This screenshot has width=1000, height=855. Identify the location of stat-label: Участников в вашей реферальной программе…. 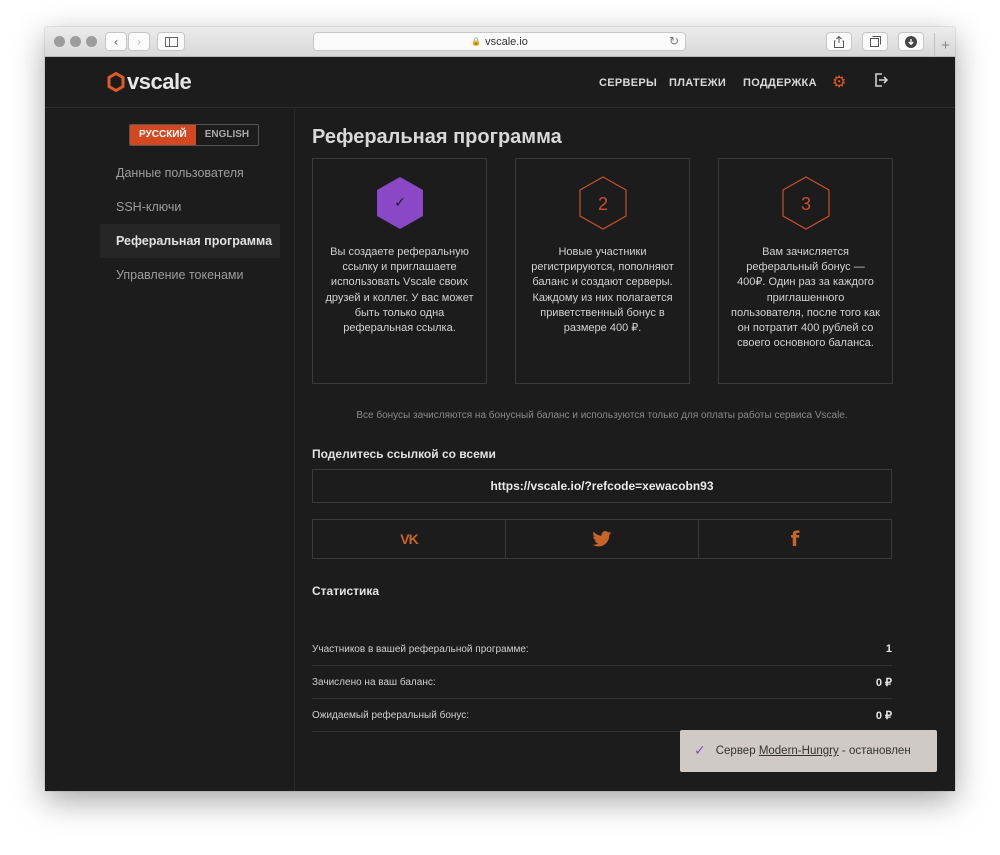
(420, 649).